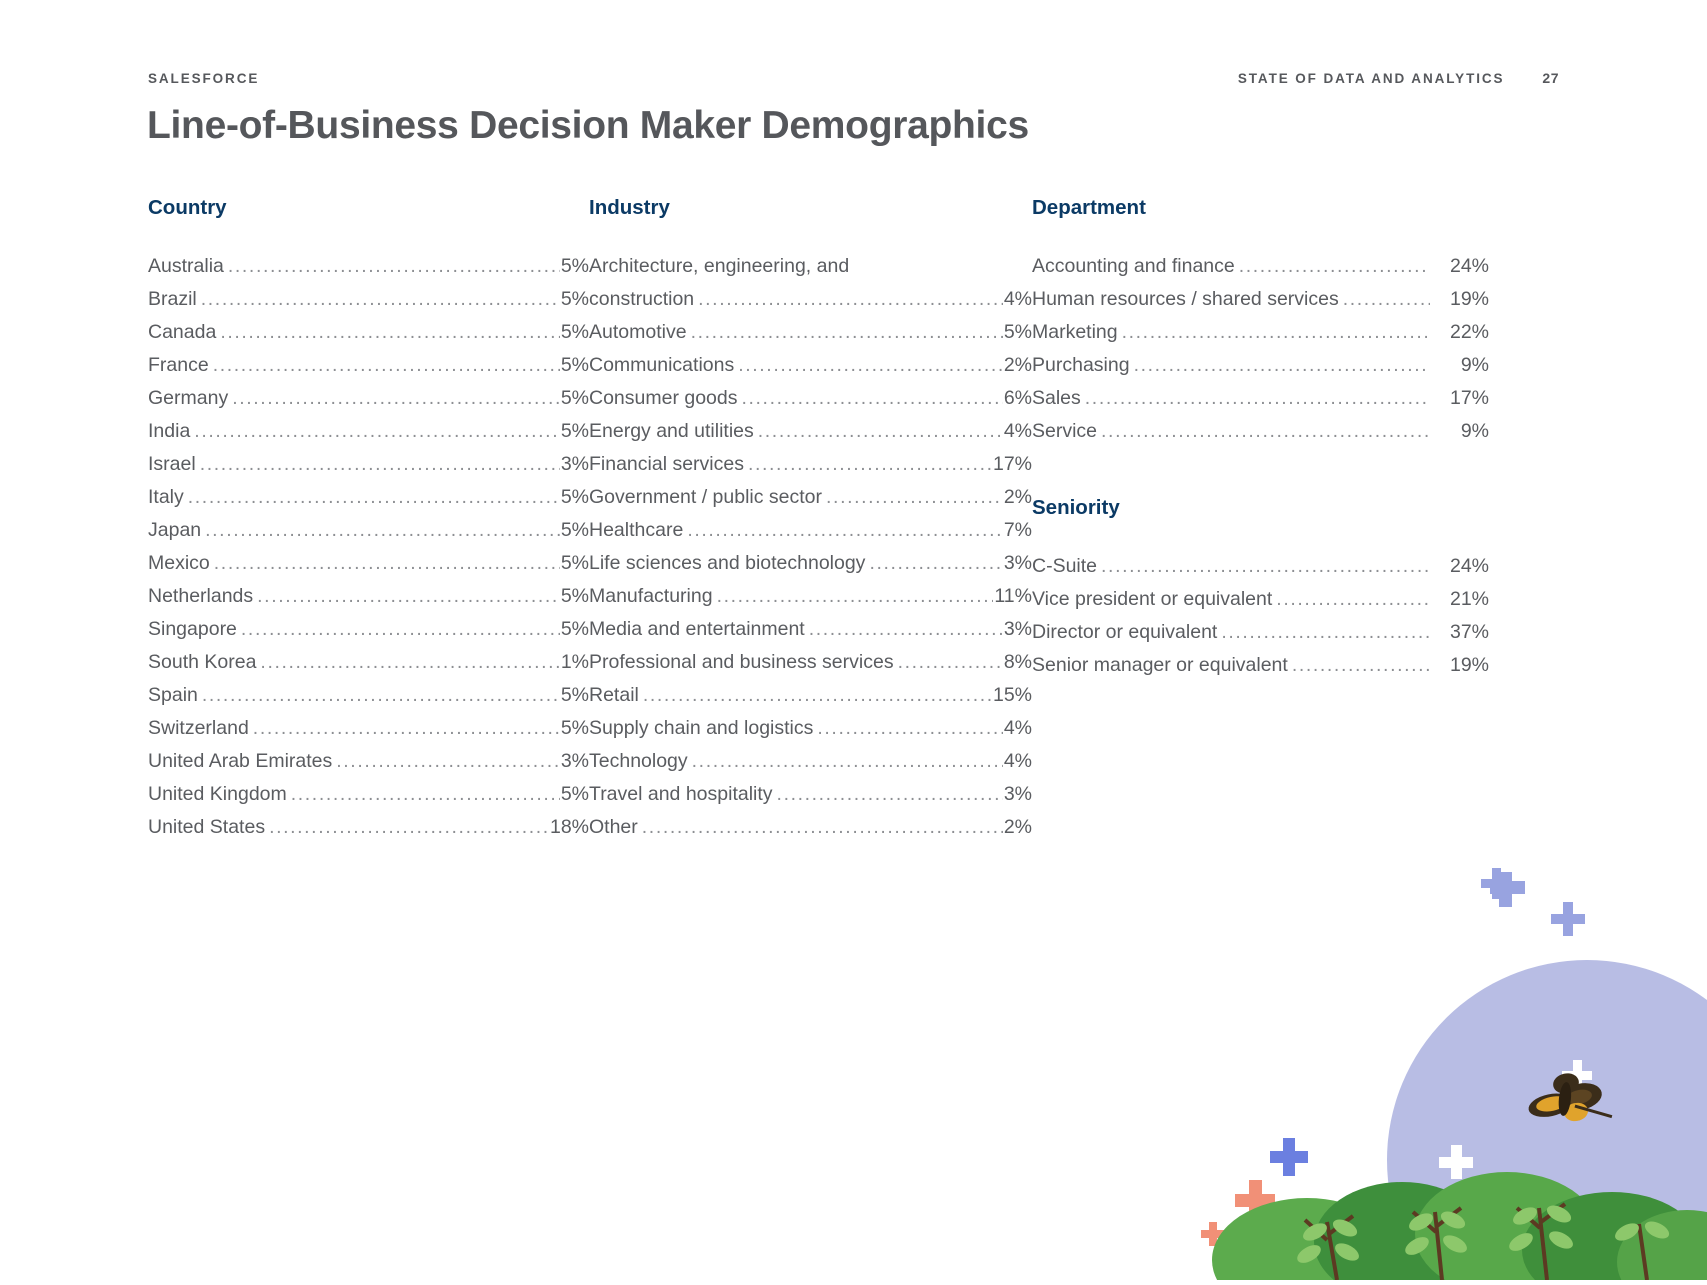  I want to click on industry-value: 11%, so click(1013, 596).